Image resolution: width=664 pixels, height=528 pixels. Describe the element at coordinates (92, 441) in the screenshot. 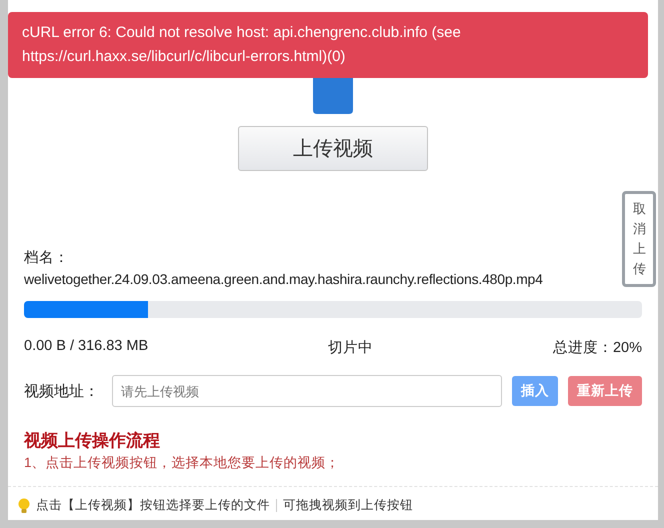

I see `guide-title: 视频上传操作流程` at that location.